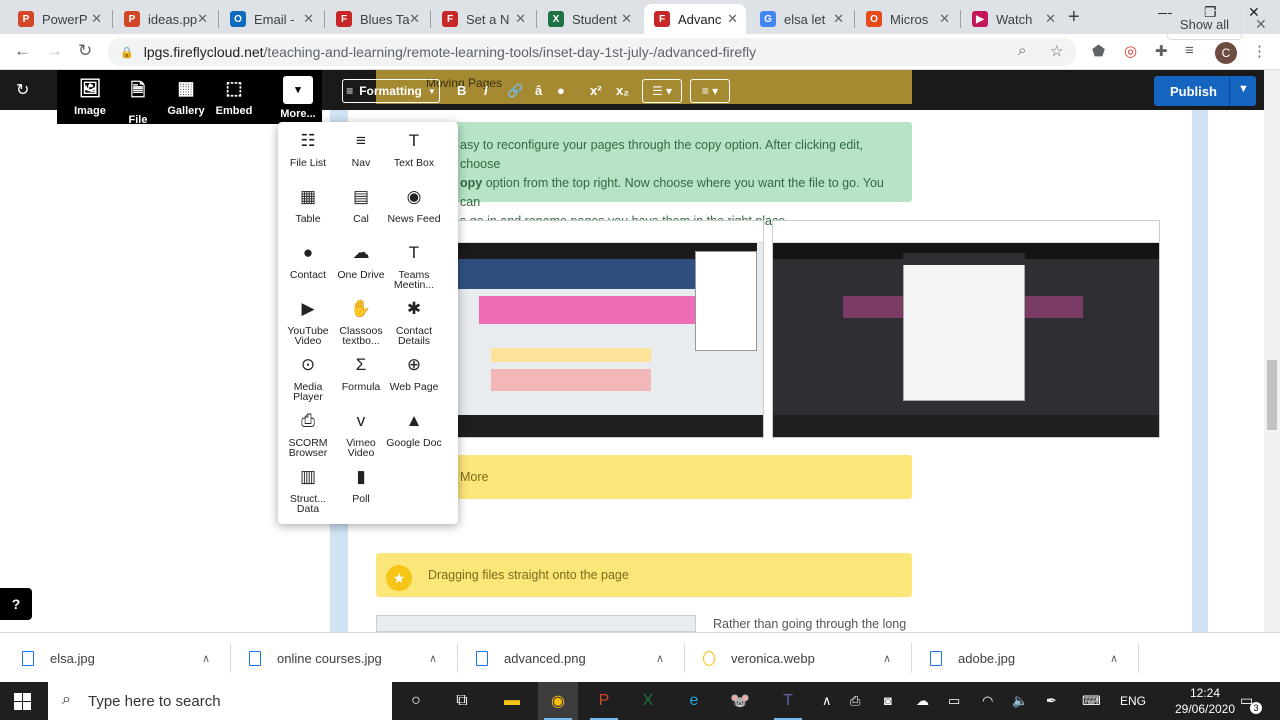  Describe the element at coordinates (361, 372) in the screenshot. I see `more-item-formula: Σ Formula` at that location.